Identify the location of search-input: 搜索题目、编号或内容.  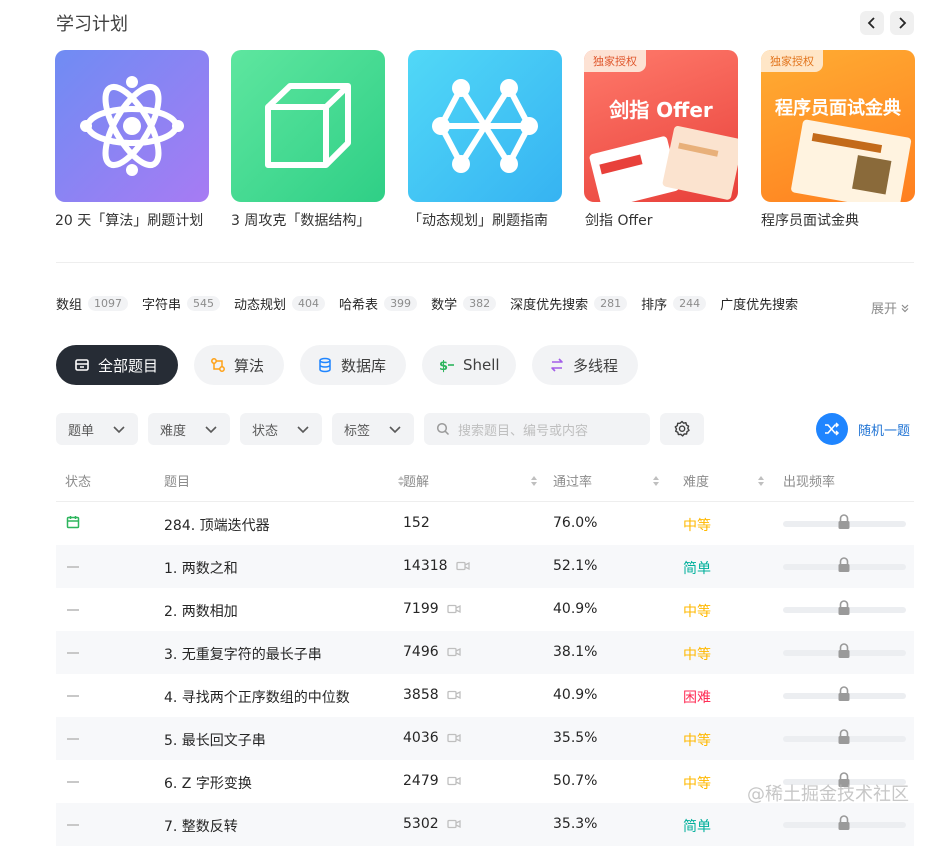
(537, 429).